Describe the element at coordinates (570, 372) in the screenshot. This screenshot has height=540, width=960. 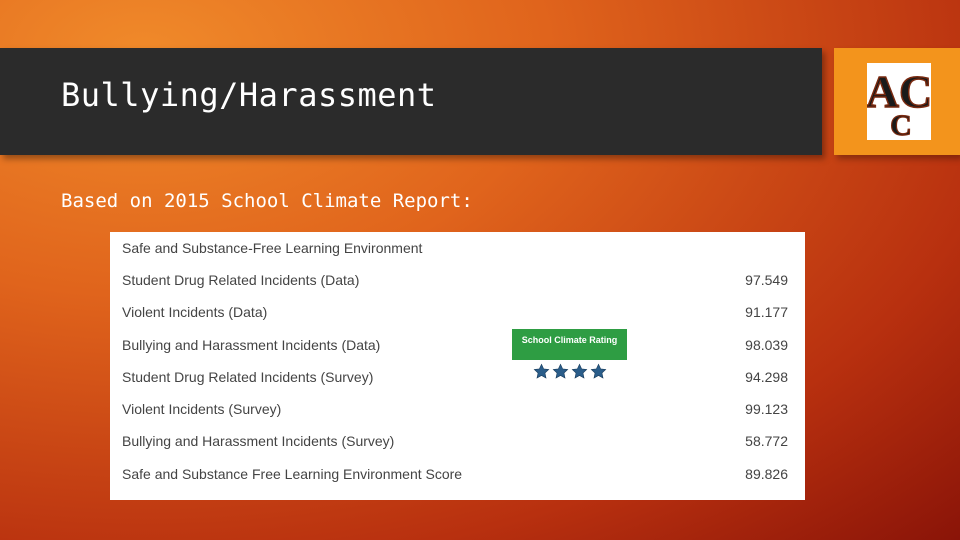
I see `rating-stars` at that location.